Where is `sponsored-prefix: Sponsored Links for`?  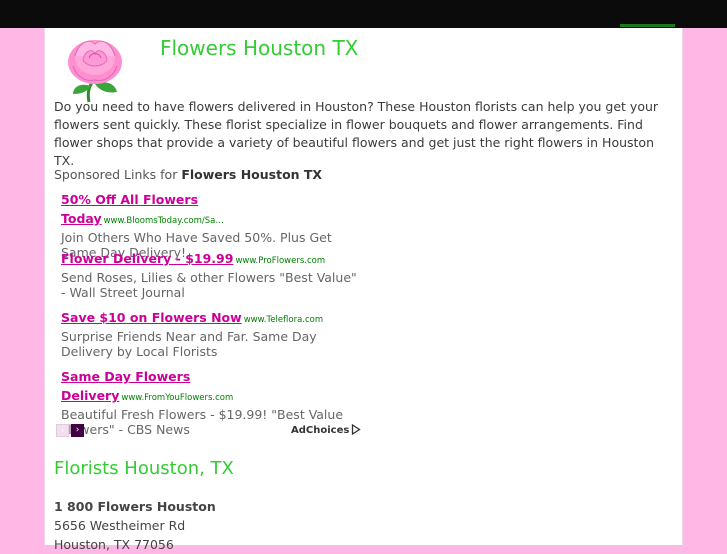 sponsored-prefix: Sponsored Links for is located at coordinates (118, 174).